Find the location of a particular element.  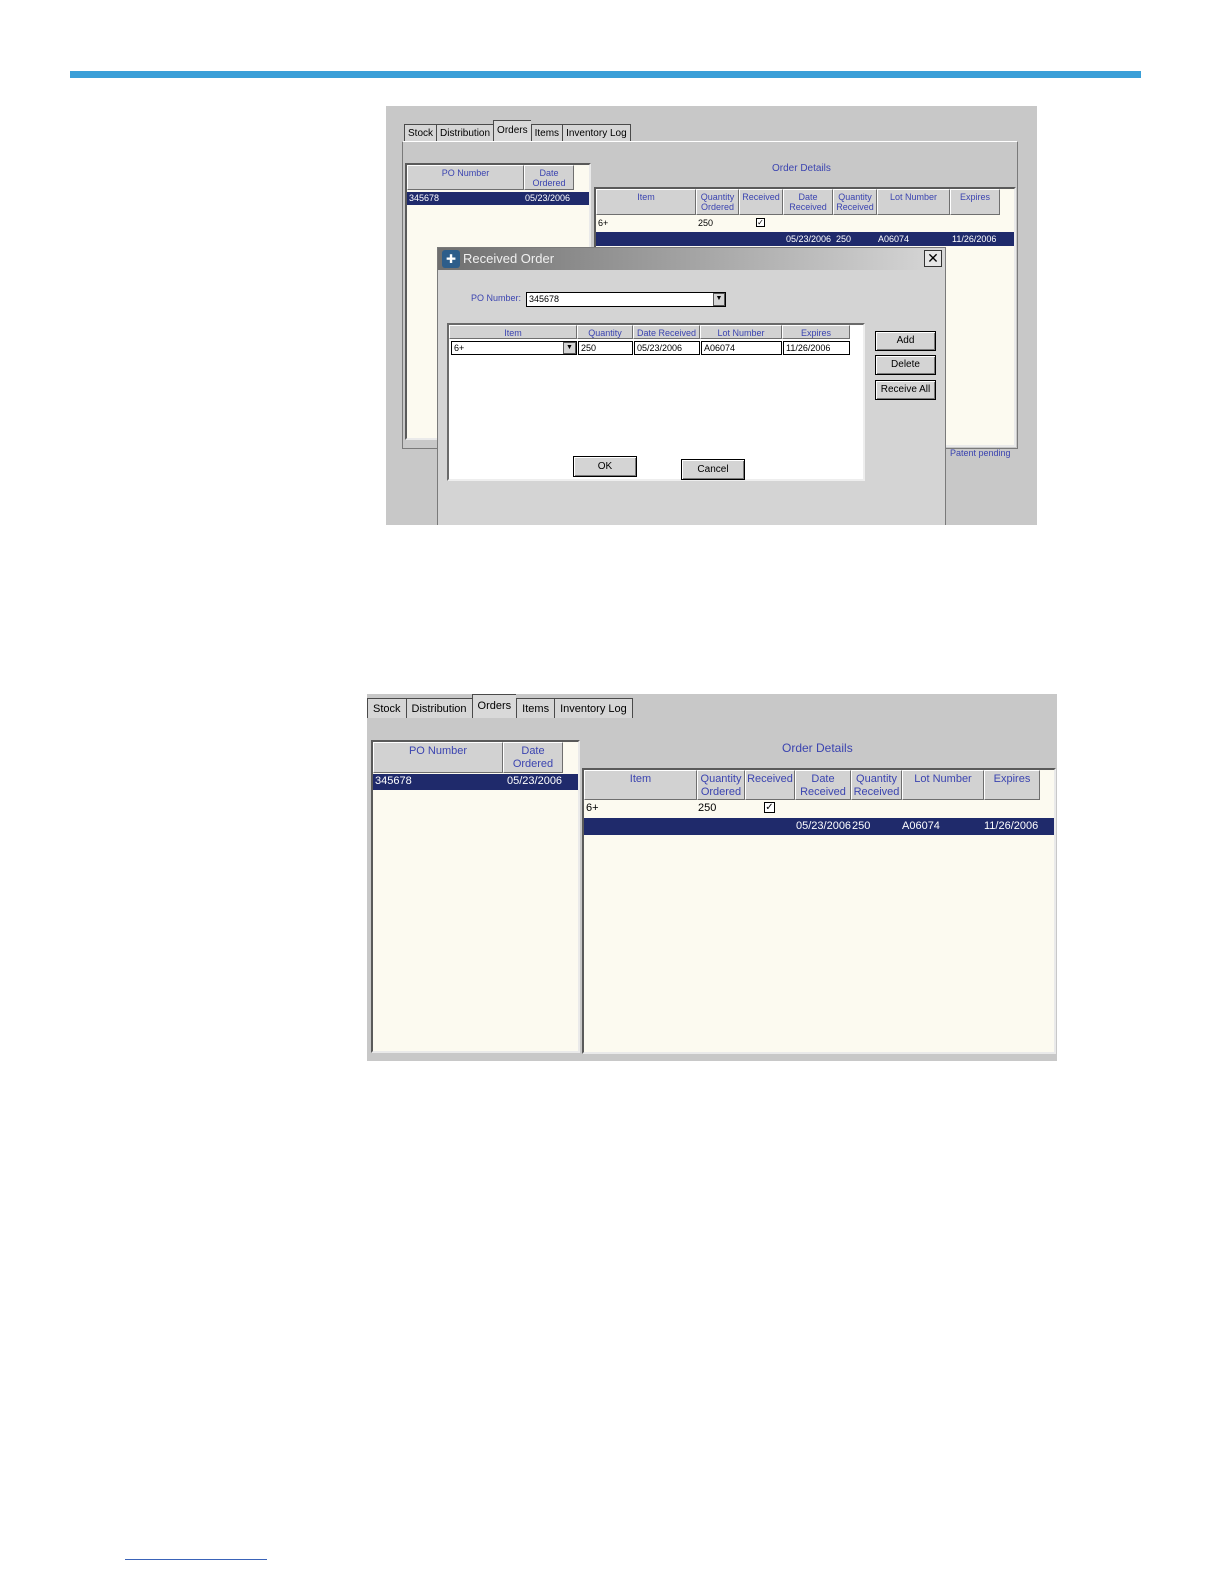

dlg-item-header: Item is located at coordinates (513, 332).